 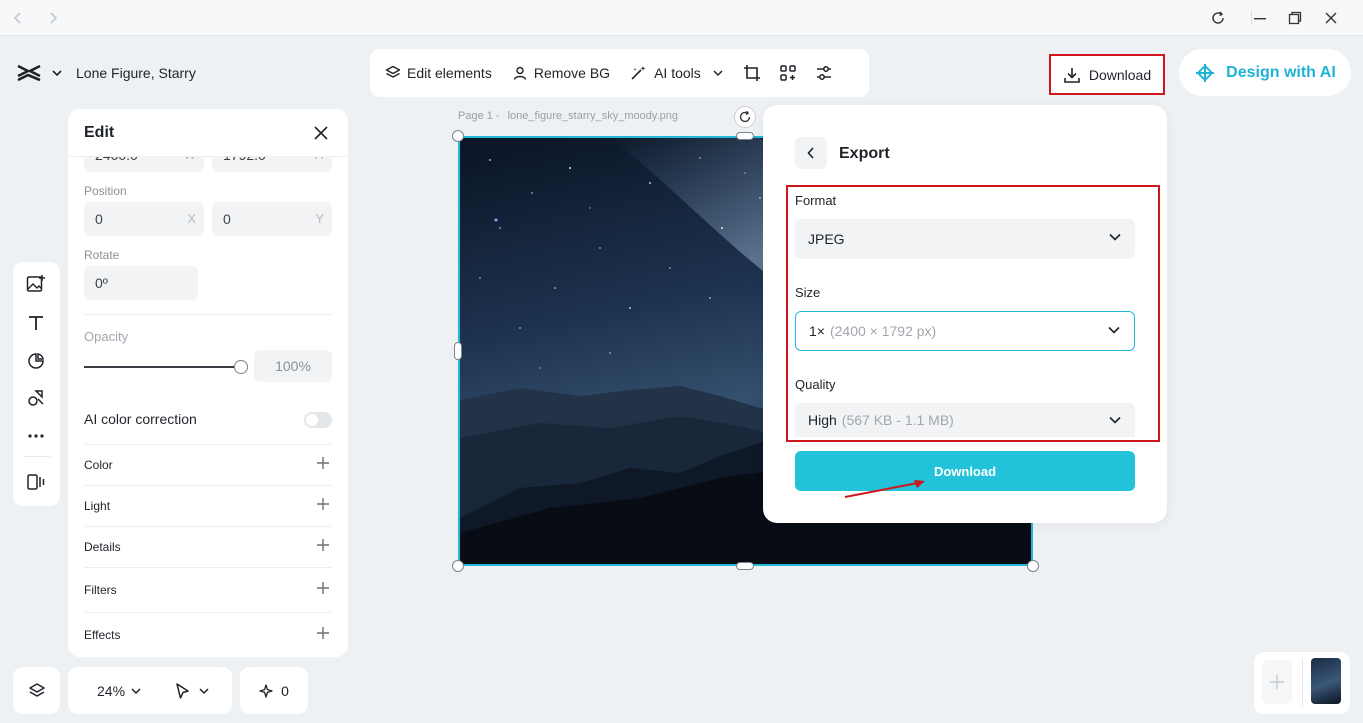 What do you see at coordinates (183, 691) in the screenshot?
I see `pointer-icon` at bounding box center [183, 691].